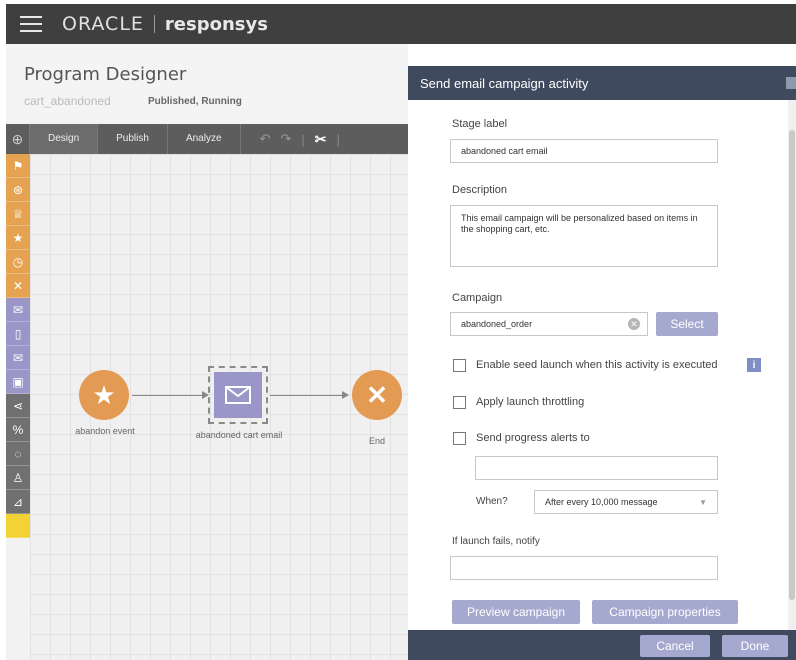 The height and width of the screenshot is (660, 796). Describe the element at coordinates (18, 478) in the screenshot. I see `person-icon: ♙` at that location.